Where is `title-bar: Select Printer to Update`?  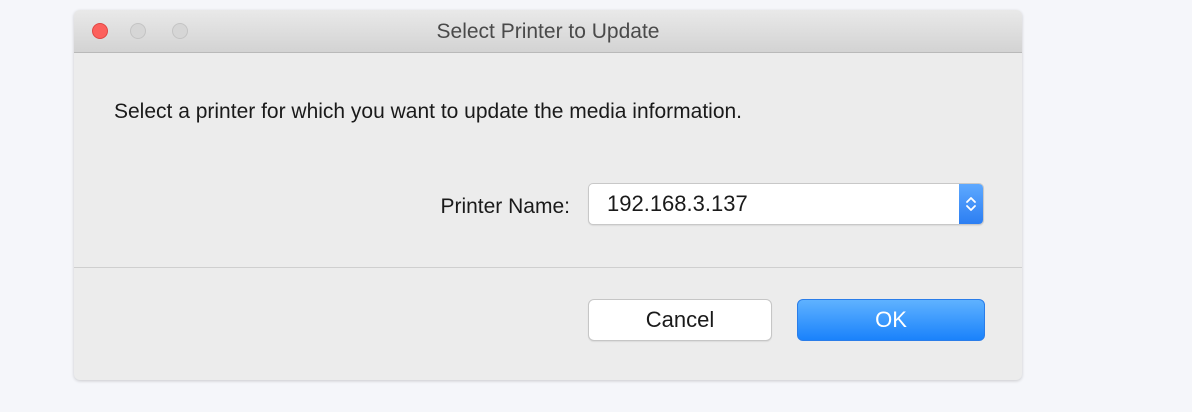 title-bar: Select Printer to Update is located at coordinates (548, 31).